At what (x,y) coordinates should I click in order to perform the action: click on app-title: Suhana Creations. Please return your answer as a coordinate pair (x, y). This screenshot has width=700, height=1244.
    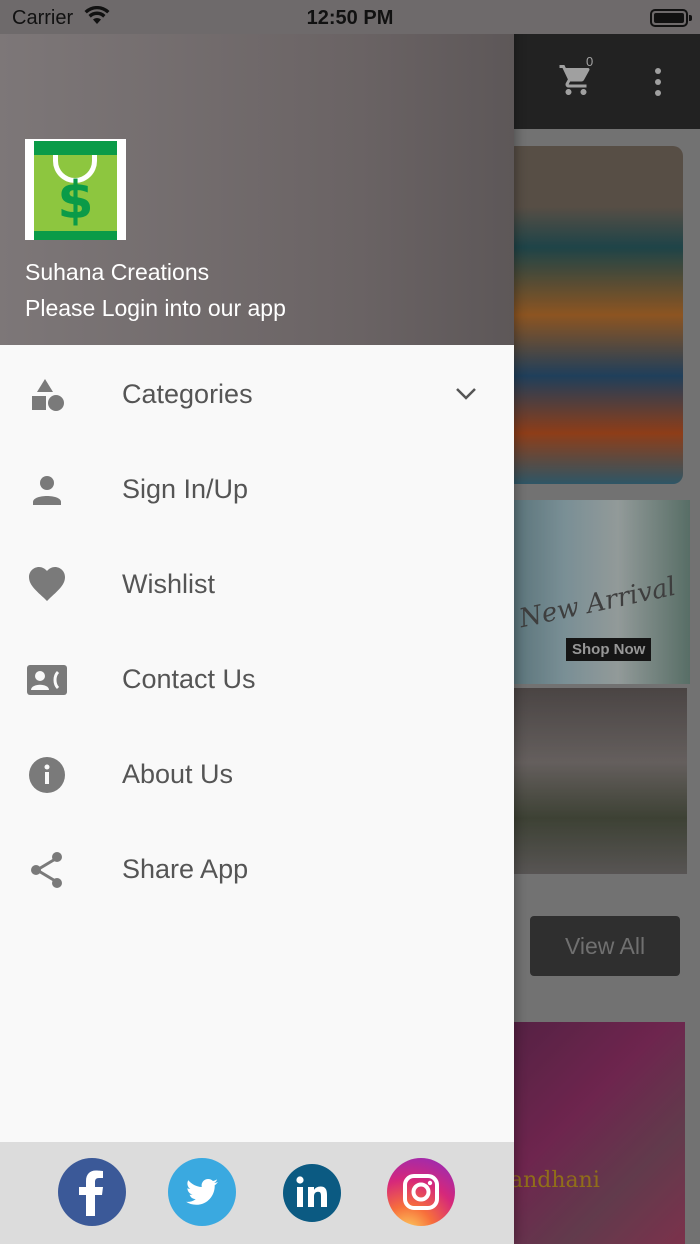
    Looking at the image, I should click on (117, 272).